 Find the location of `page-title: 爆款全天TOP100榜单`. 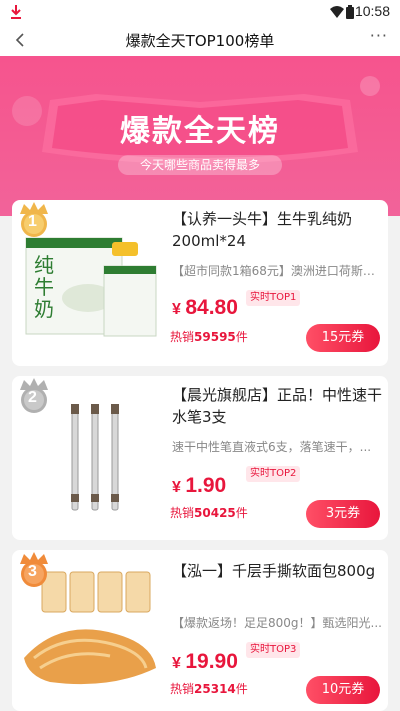

page-title: 爆款全天TOP100榜单 is located at coordinates (200, 41).